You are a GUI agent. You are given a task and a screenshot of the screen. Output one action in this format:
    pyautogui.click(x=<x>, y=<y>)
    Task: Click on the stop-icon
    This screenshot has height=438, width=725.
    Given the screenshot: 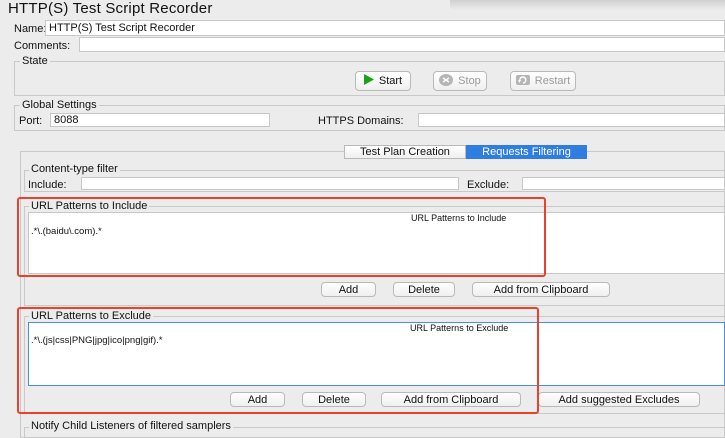 What is the action you would take?
    pyautogui.click(x=446, y=81)
    